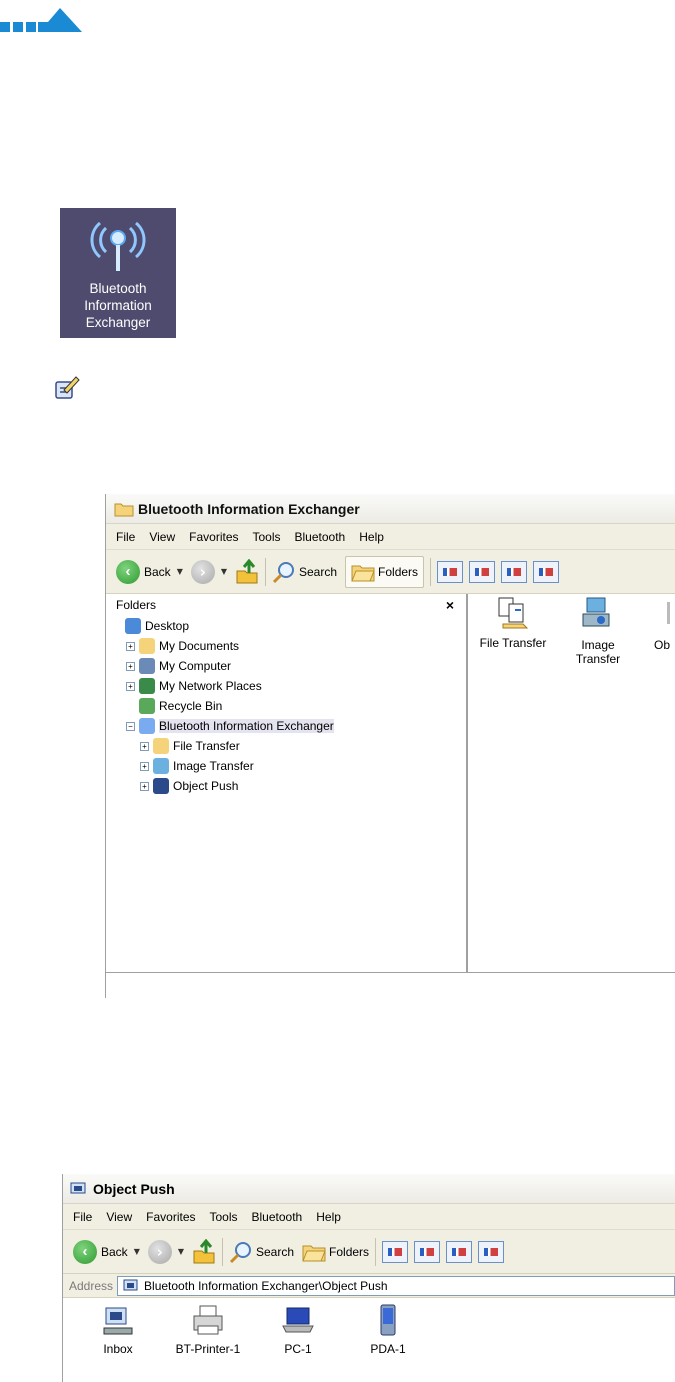  I want to click on image-transfer-item: Image Transfer, so click(598, 631).